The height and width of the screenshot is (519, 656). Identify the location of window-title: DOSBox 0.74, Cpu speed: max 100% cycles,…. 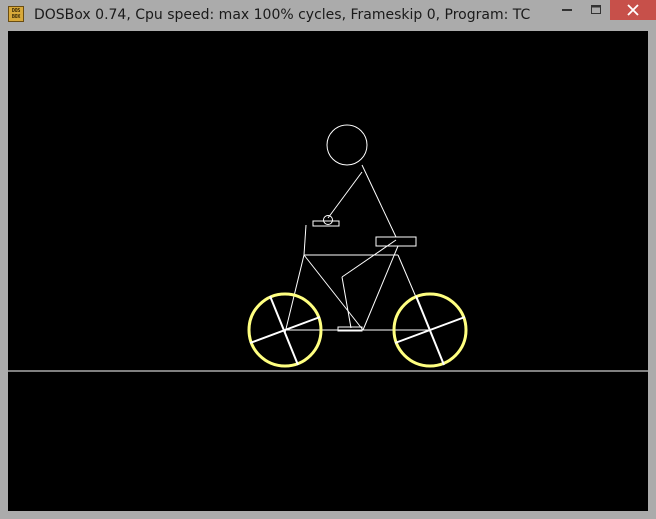
(282, 15).